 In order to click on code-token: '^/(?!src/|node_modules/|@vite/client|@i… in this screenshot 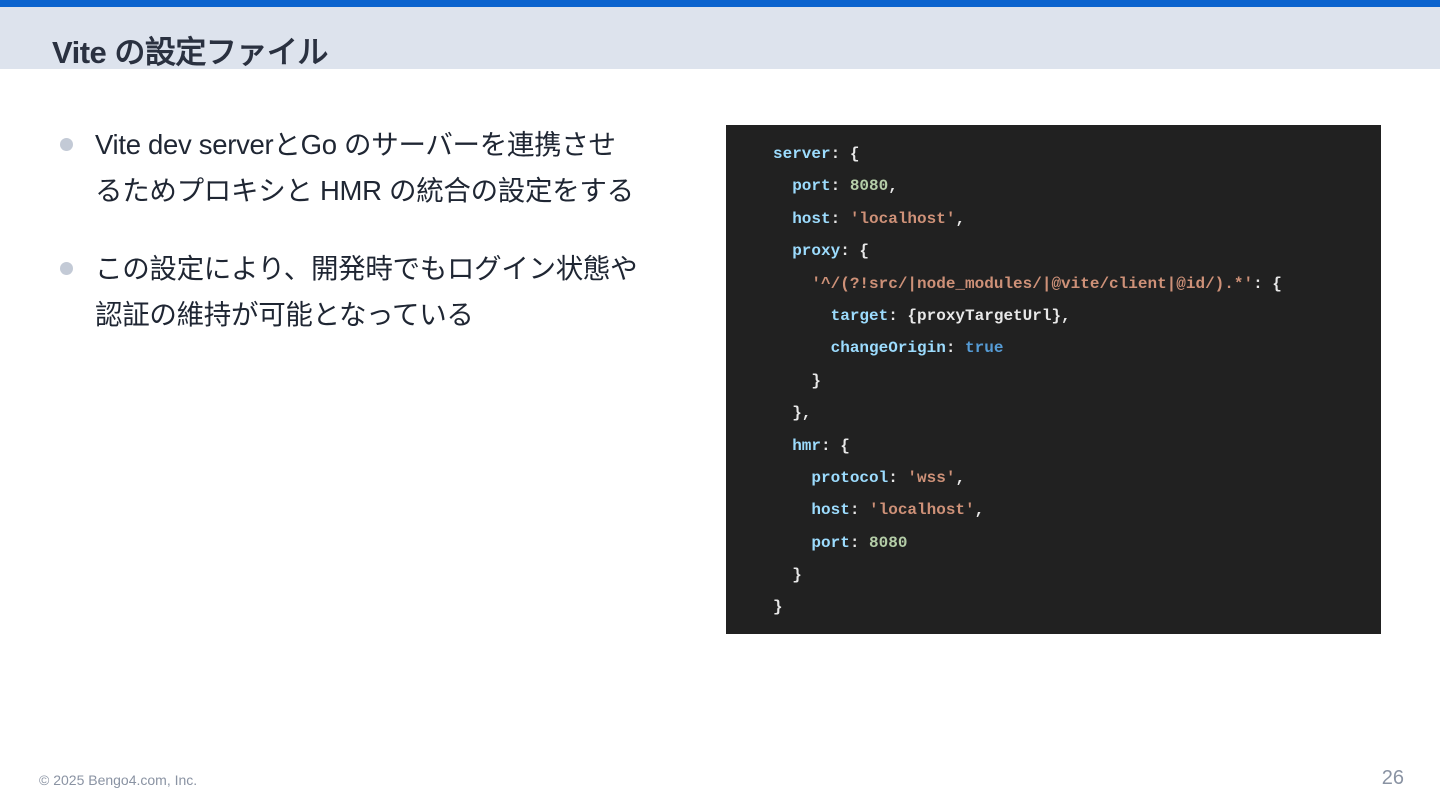, I will do `click(1013, 283)`.